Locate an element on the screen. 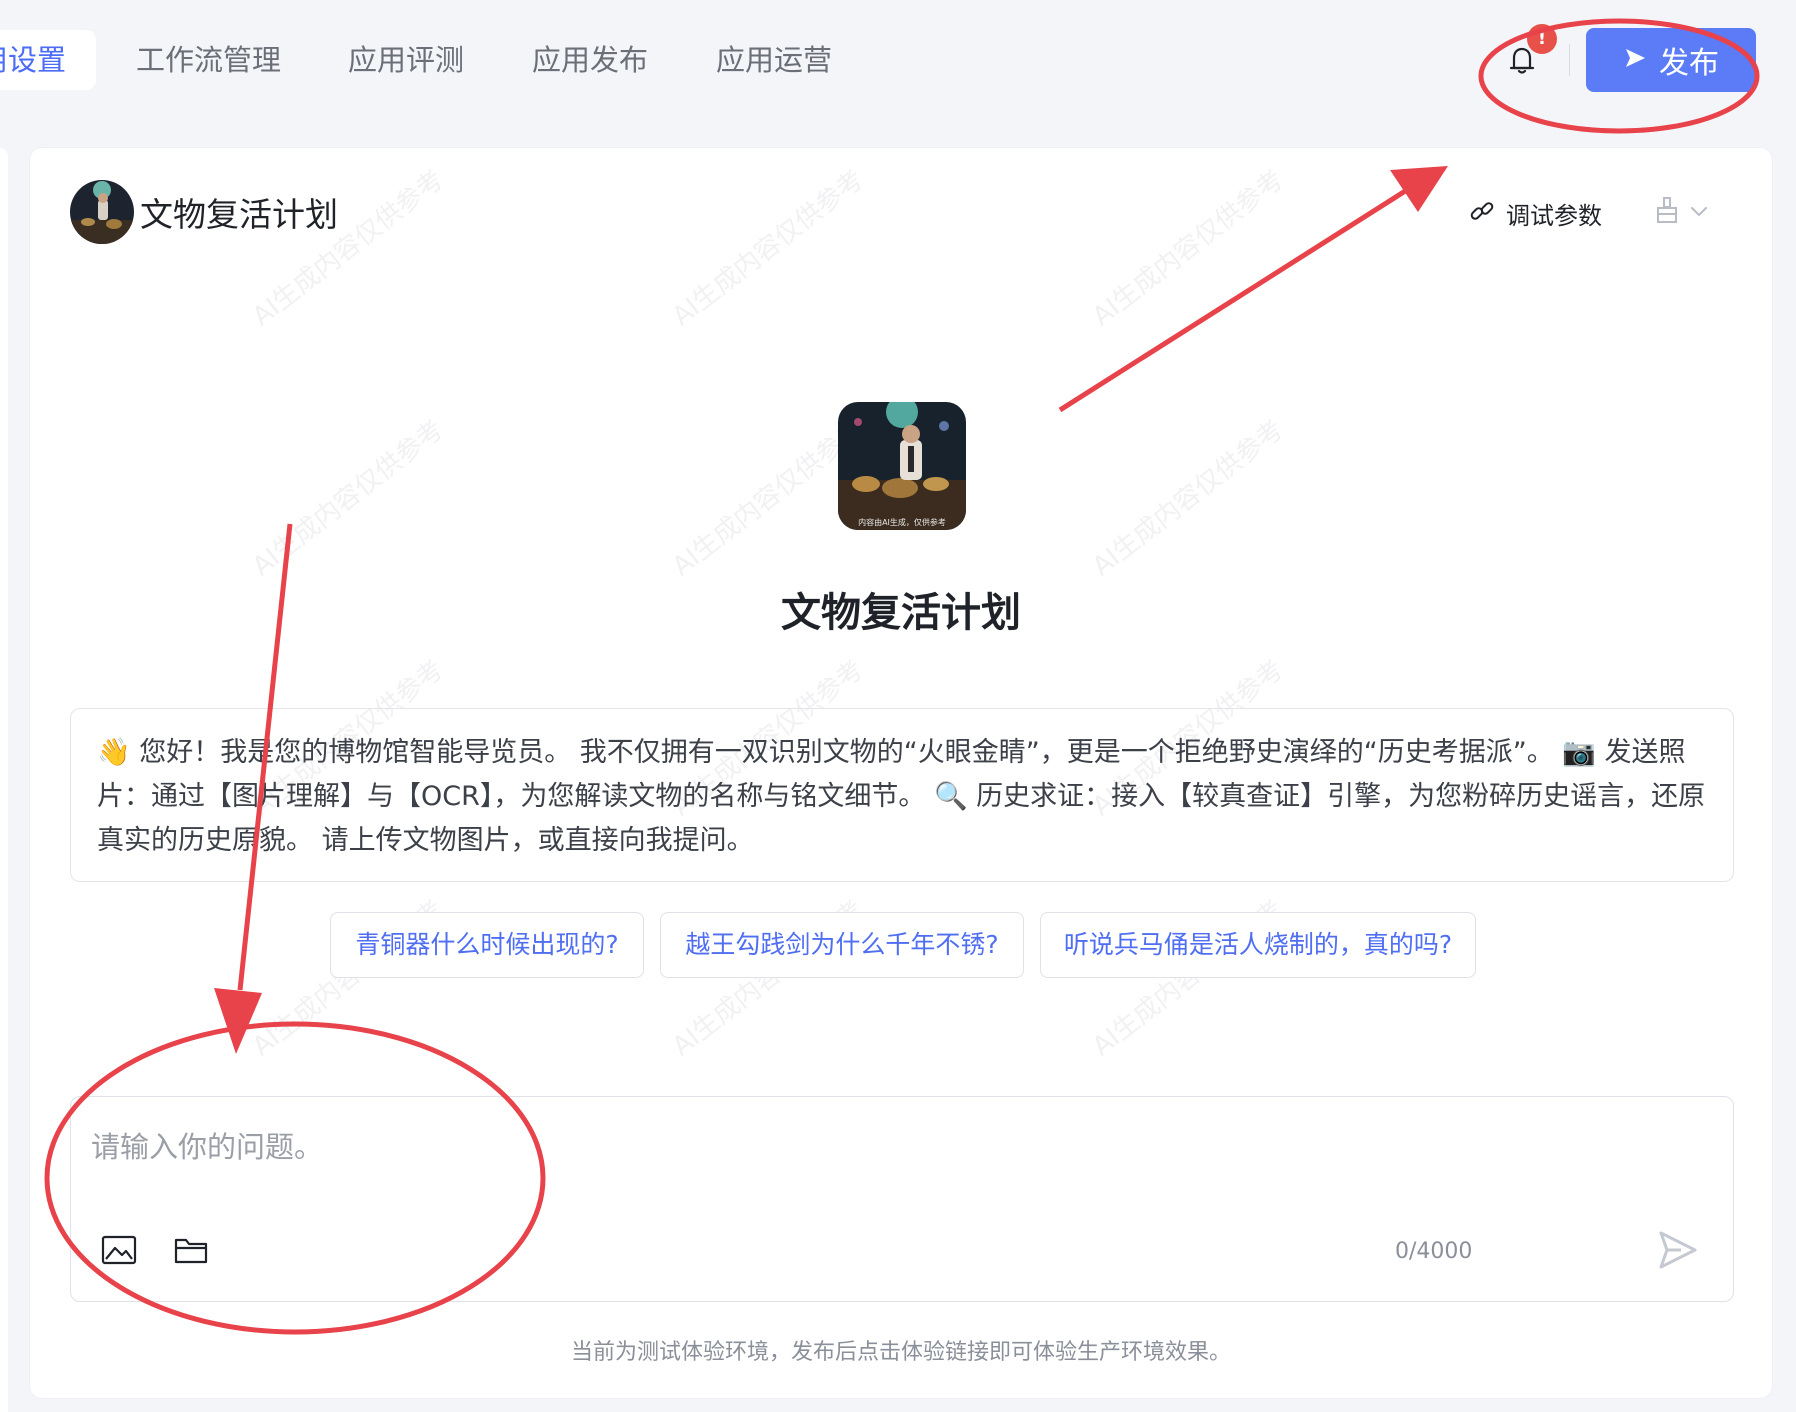  avatar-caption: 内容由AI生成，仅供参考 is located at coordinates (902, 522).